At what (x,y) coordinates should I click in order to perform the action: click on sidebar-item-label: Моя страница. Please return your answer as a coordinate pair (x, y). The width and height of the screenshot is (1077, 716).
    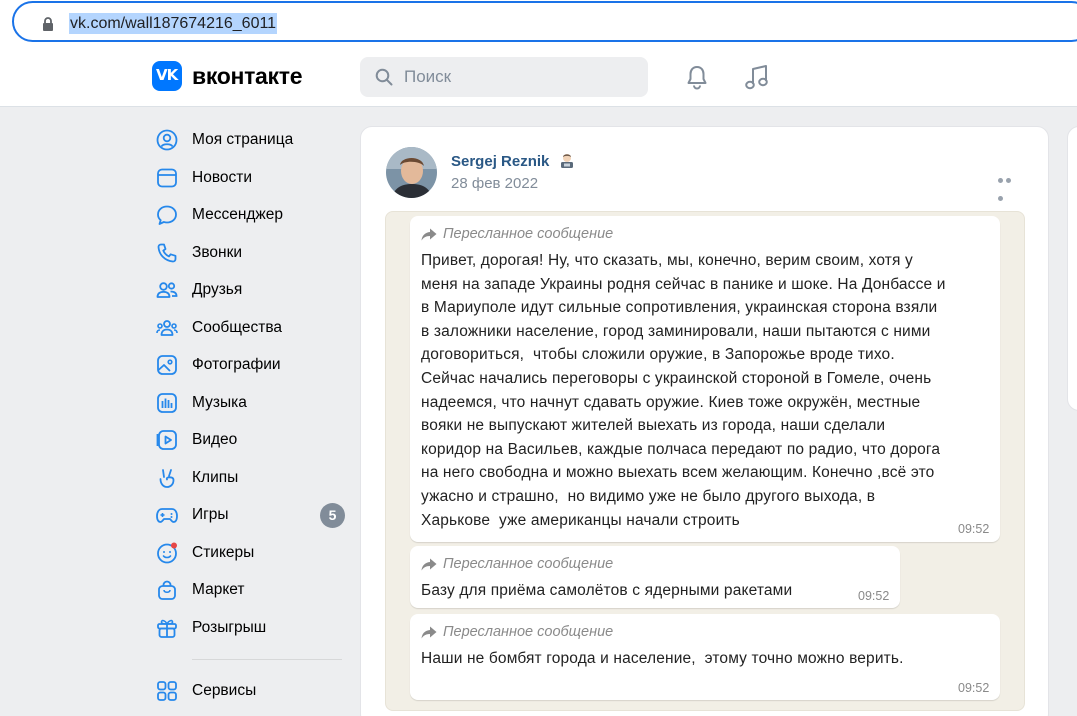
    Looking at the image, I should click on (243, 139).